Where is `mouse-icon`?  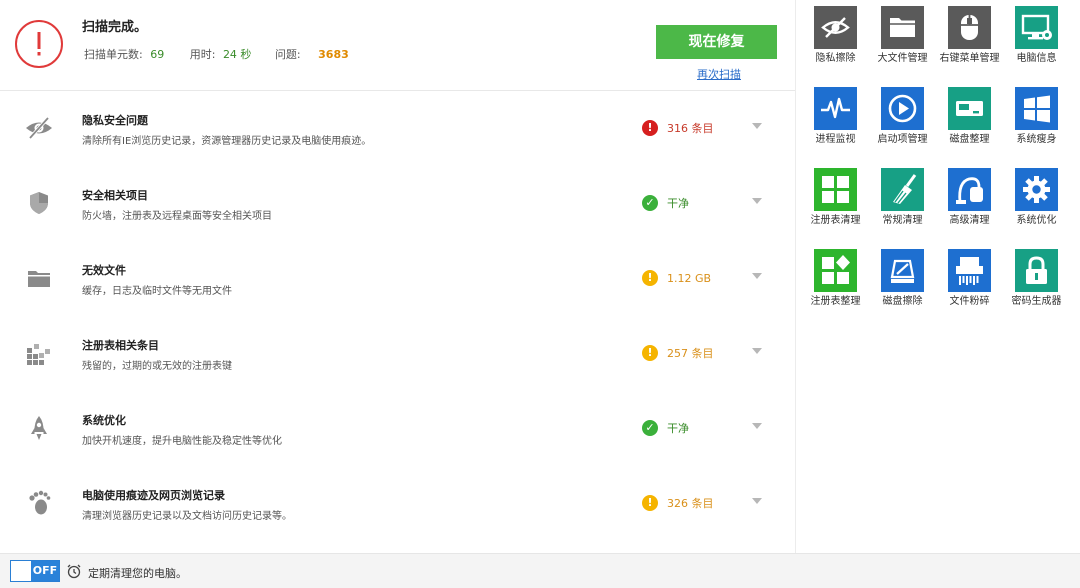
mouse-icon is located at coordinates (969, 27).